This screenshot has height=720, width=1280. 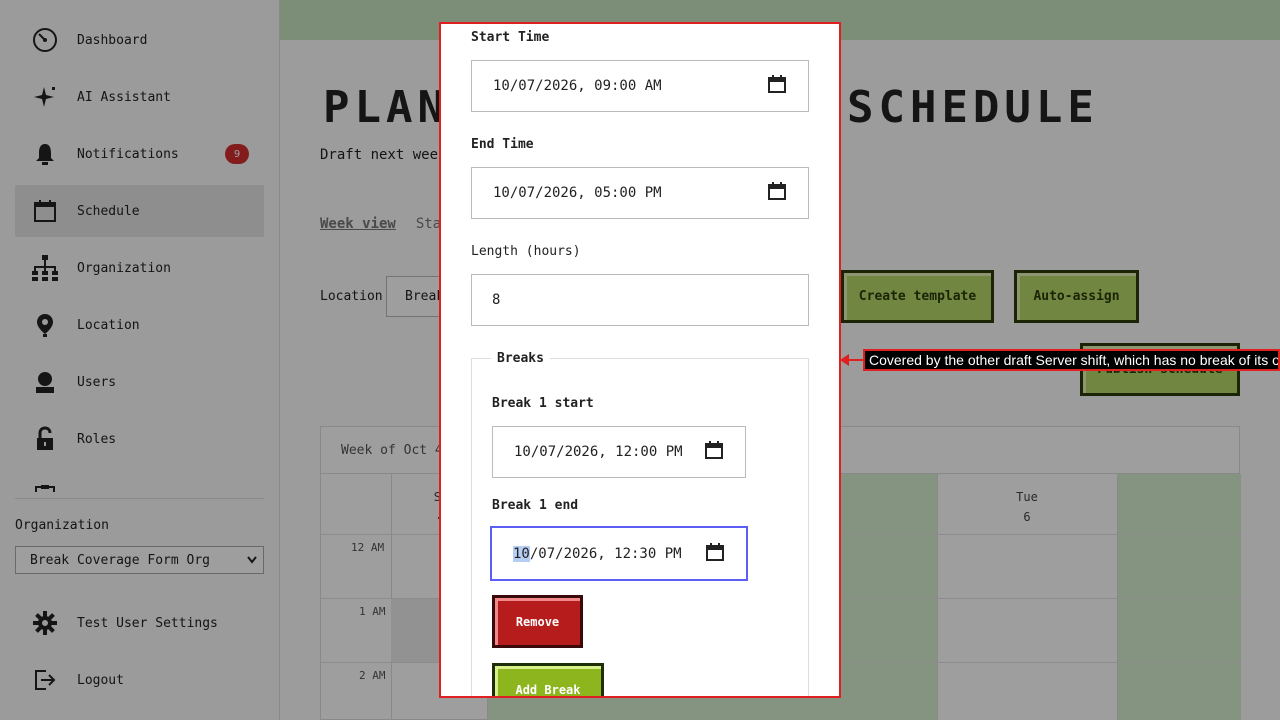 I want to click on start-time-label: Start Time, so click(x=510, y=37).